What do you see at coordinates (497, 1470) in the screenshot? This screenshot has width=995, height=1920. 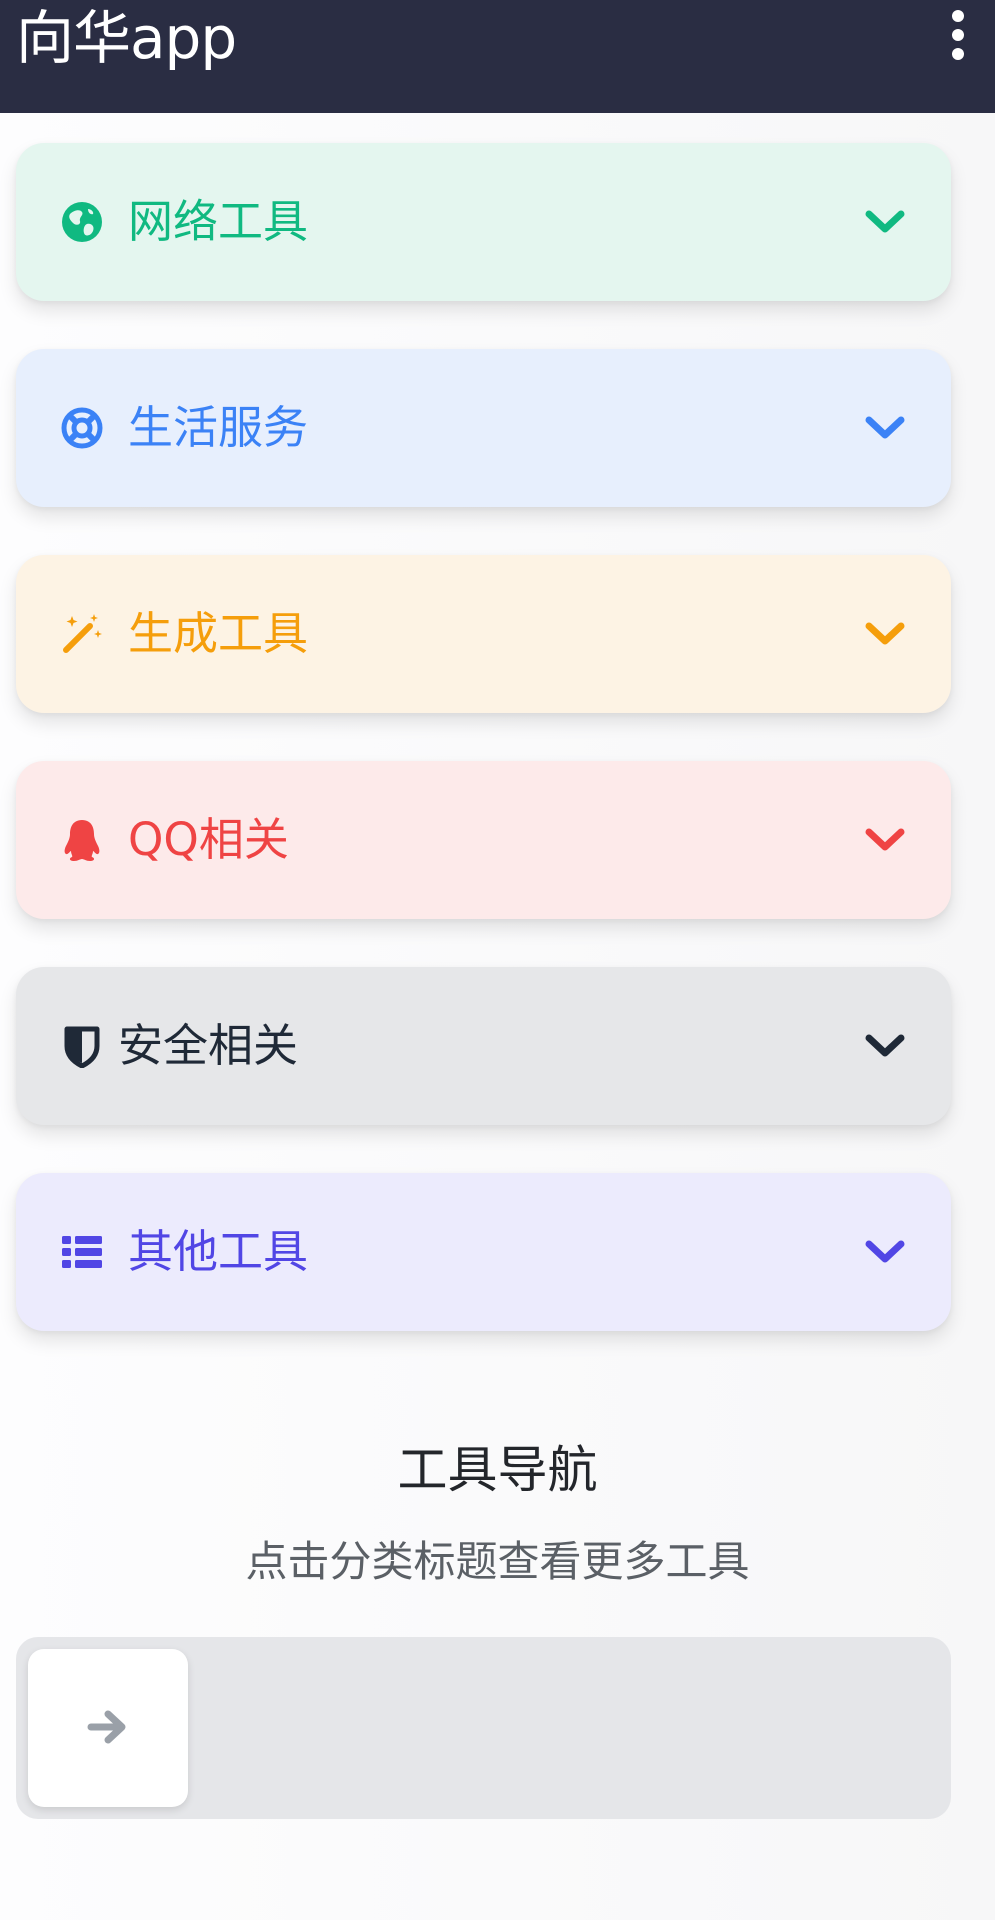 I see `tool-nav-title: 工具导航` at bounding box center [497, 1470].